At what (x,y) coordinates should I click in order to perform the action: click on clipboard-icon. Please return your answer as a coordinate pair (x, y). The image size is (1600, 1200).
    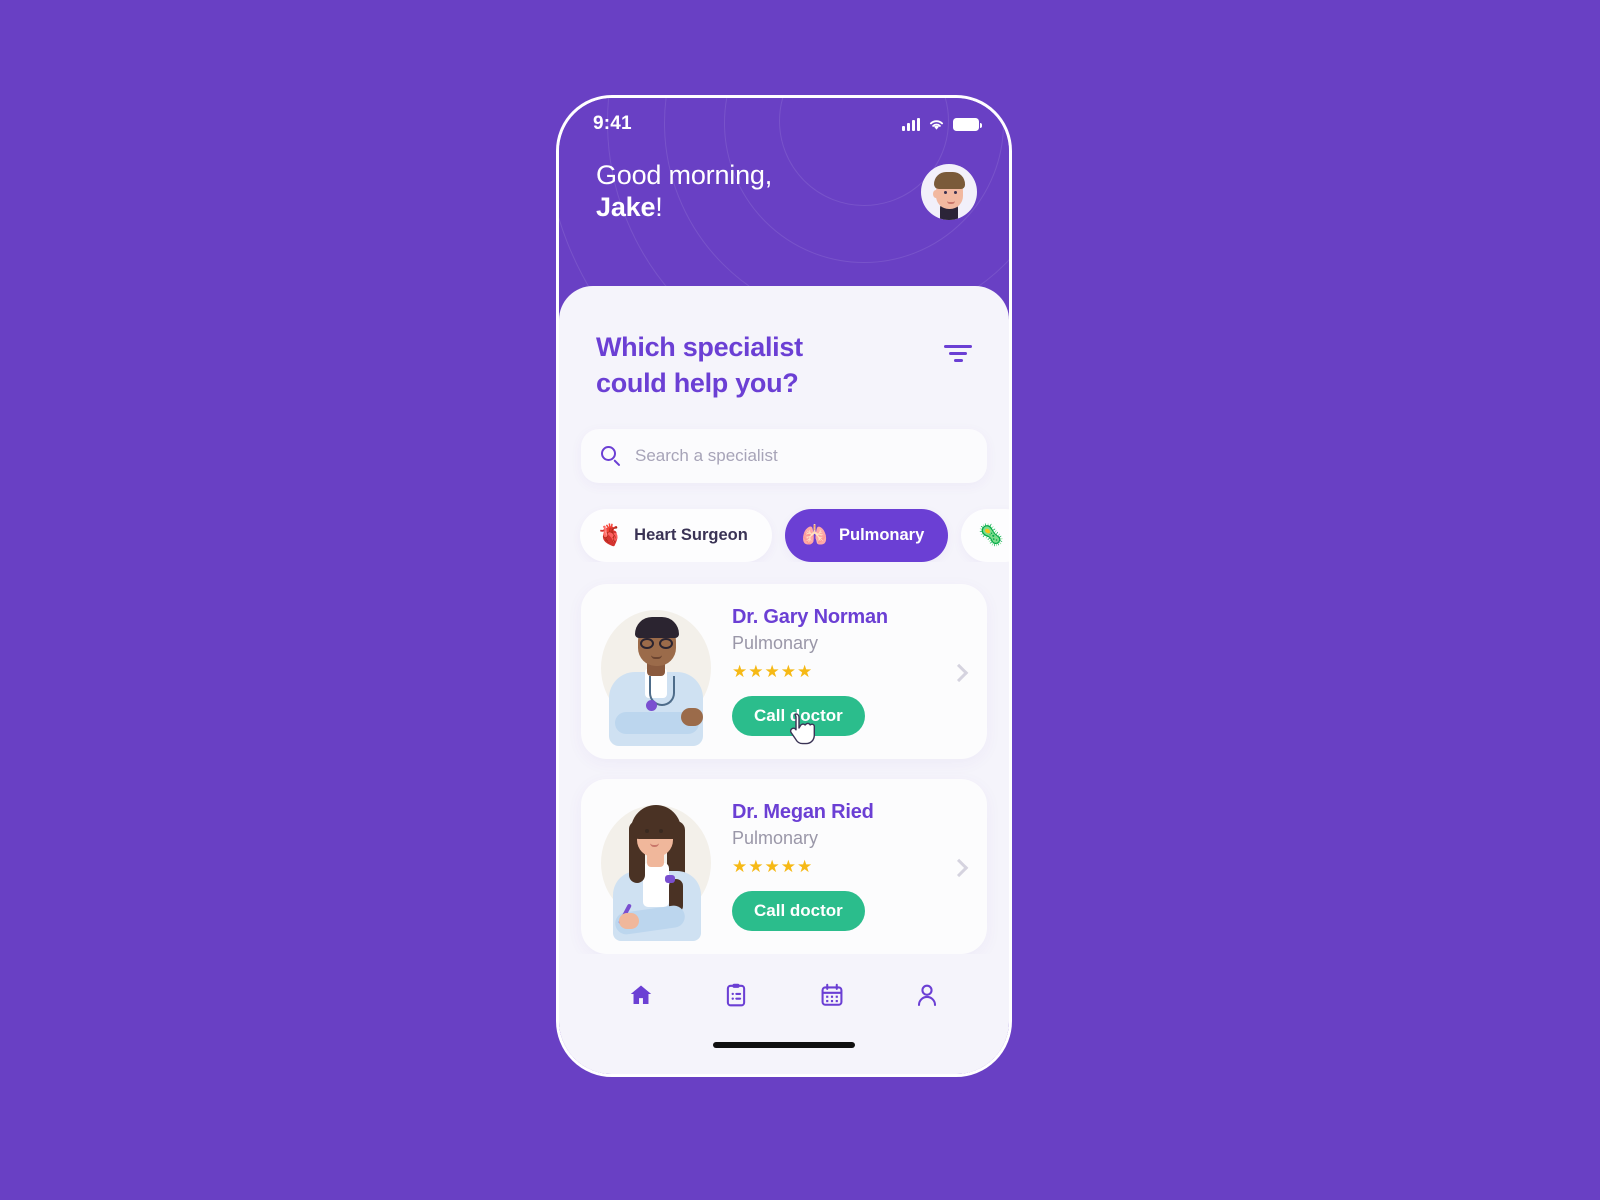
    Looking at the image, I should click on (736, 995).